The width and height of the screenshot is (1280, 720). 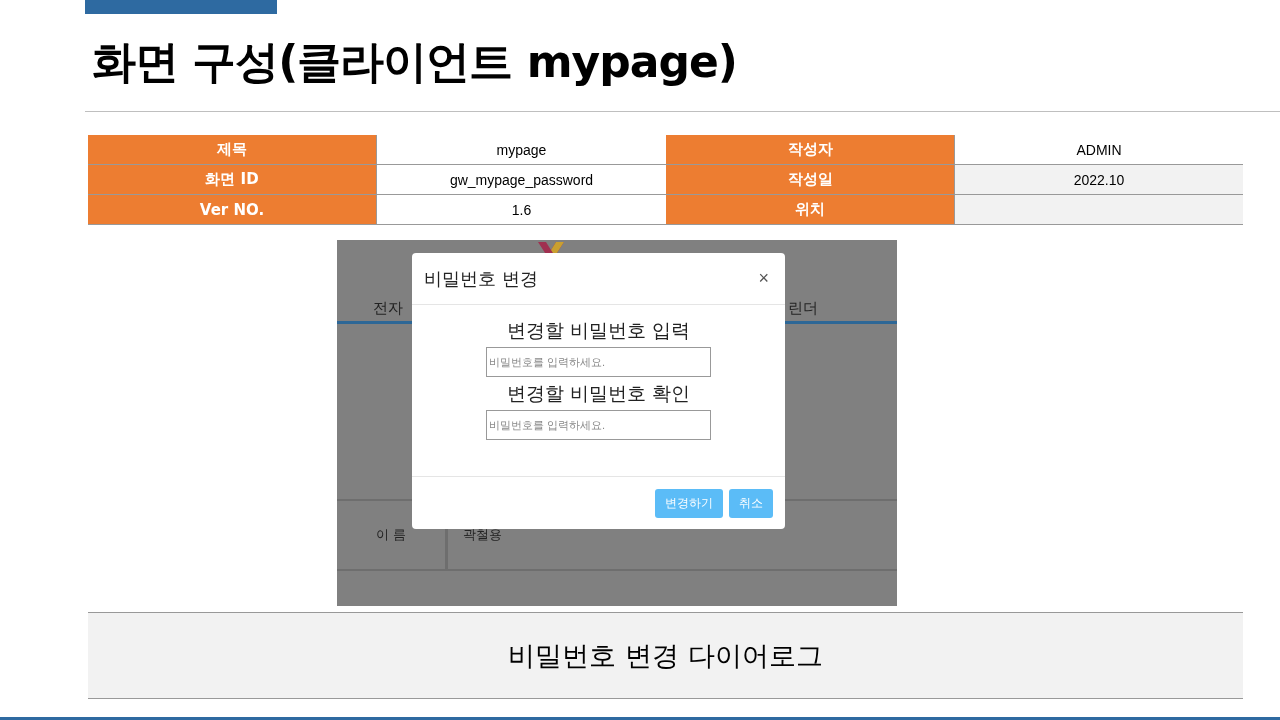 What do you see at coordinates (751, 503) in the screenshot?
I see `cancel-button: 취소` at bounding box center [751, 503].